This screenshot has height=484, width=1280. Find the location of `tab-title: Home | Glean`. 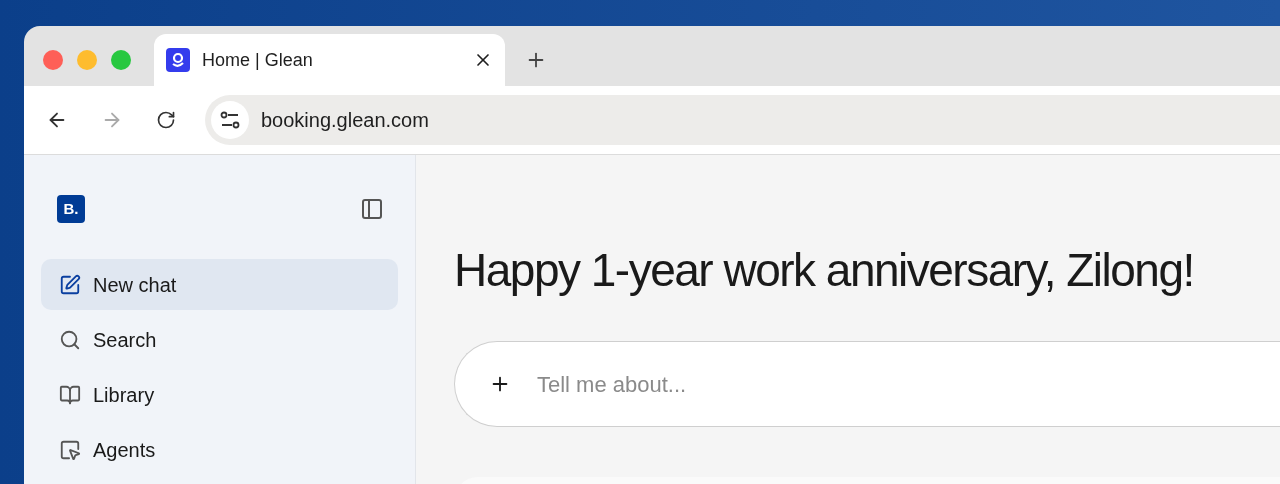

tab-title: Home | Glean is located at coordinates (258, 60).